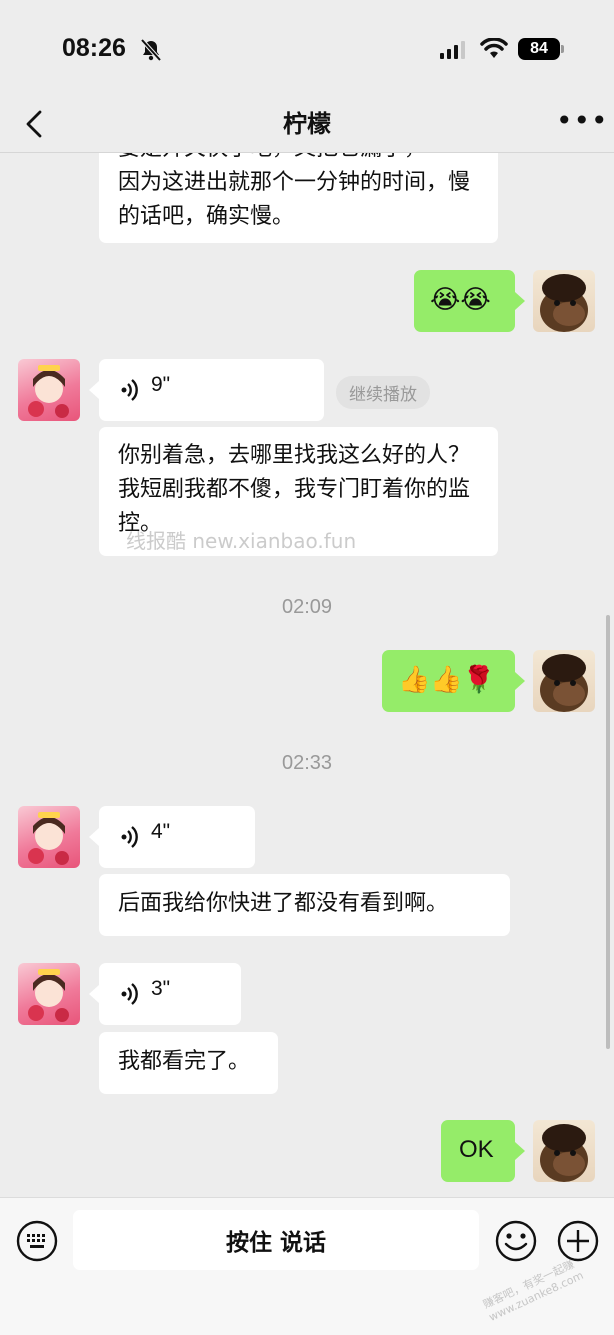 The height and width of the screenshot is (1335, 614). Describe the element at coordinates (582, 121) in the screenshot. I see `more-options-icon: •••` at that location.